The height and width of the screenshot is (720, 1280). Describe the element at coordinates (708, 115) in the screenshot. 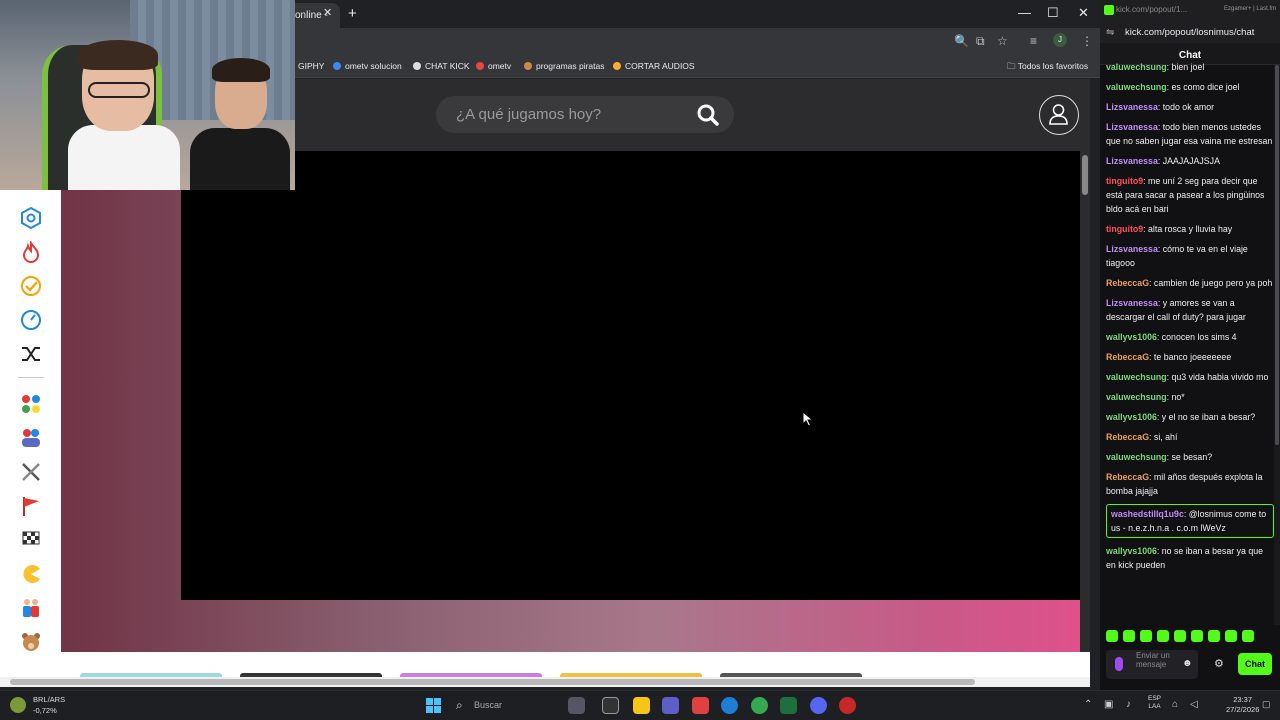

I see `search-icon` at that location.